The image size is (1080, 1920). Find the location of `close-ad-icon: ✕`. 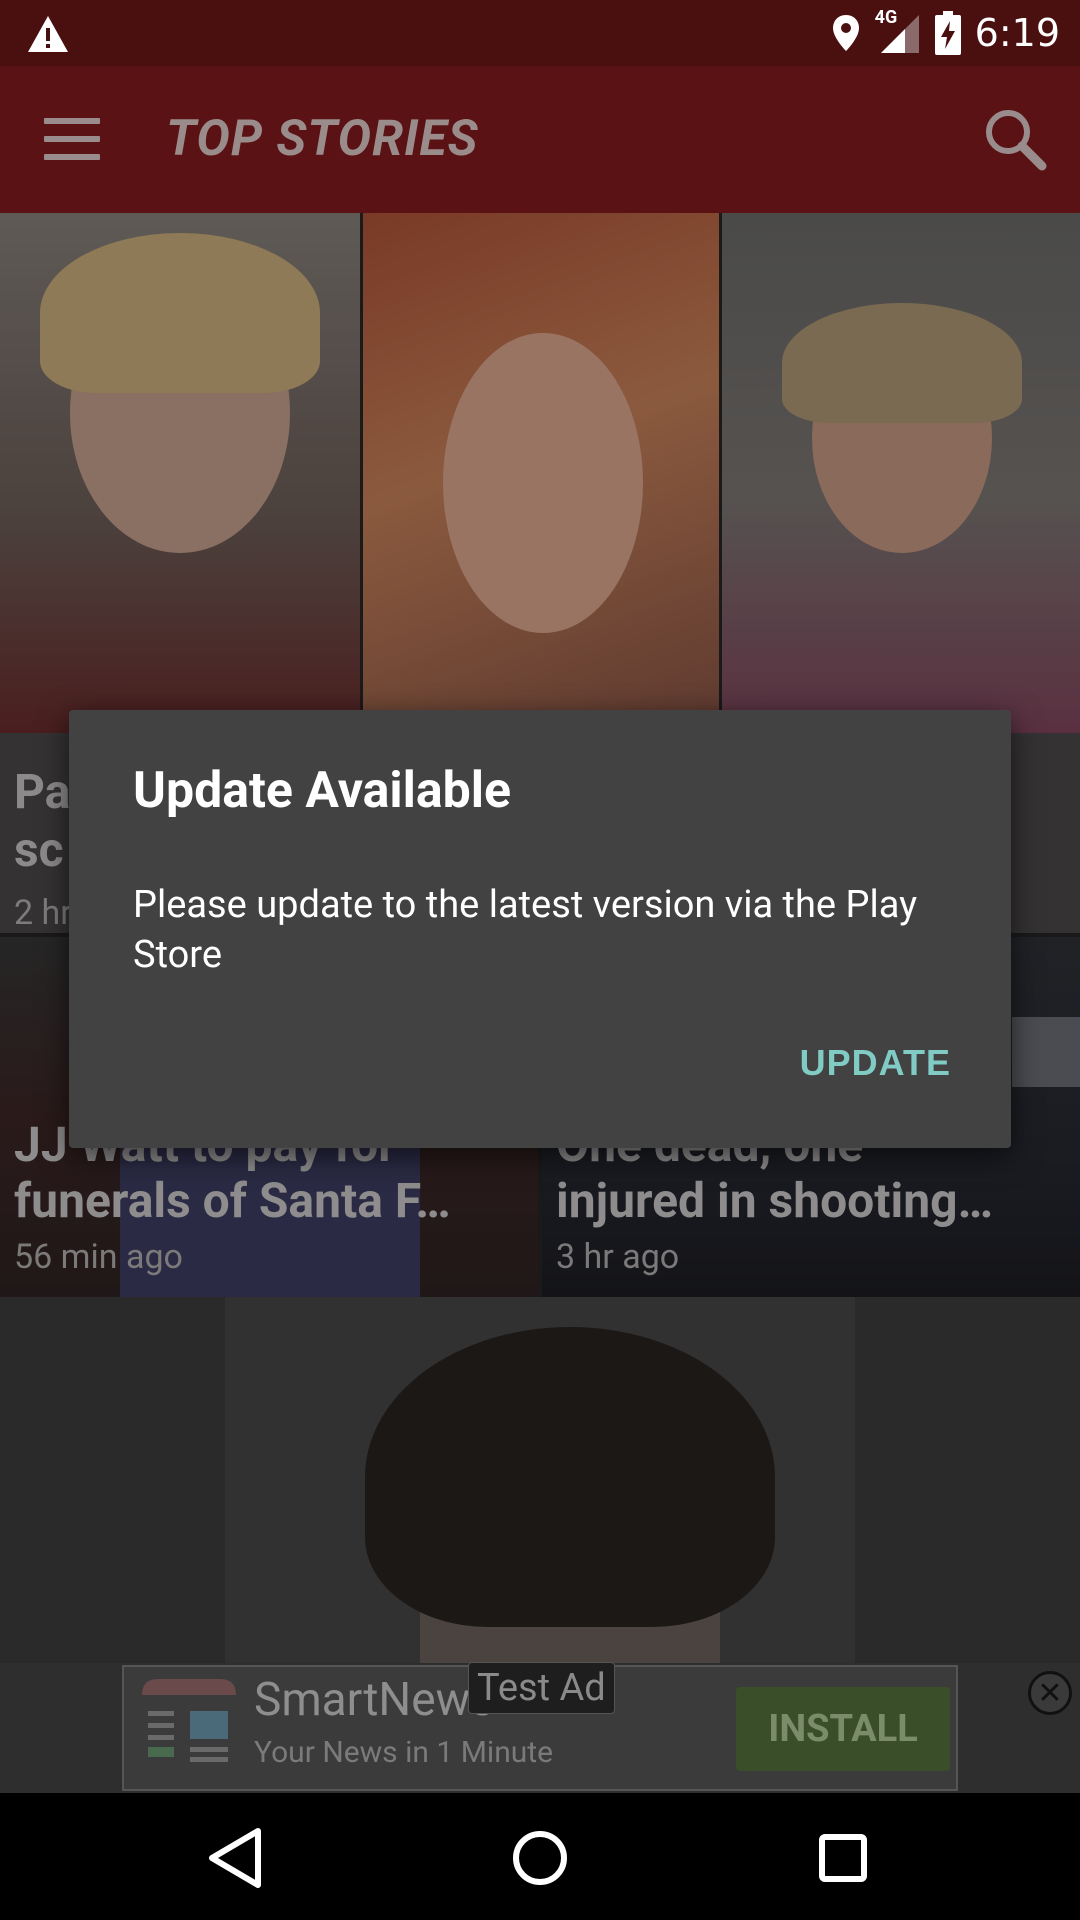

close-ad-icon: ✕ is located at coordinates (1050, 1693).